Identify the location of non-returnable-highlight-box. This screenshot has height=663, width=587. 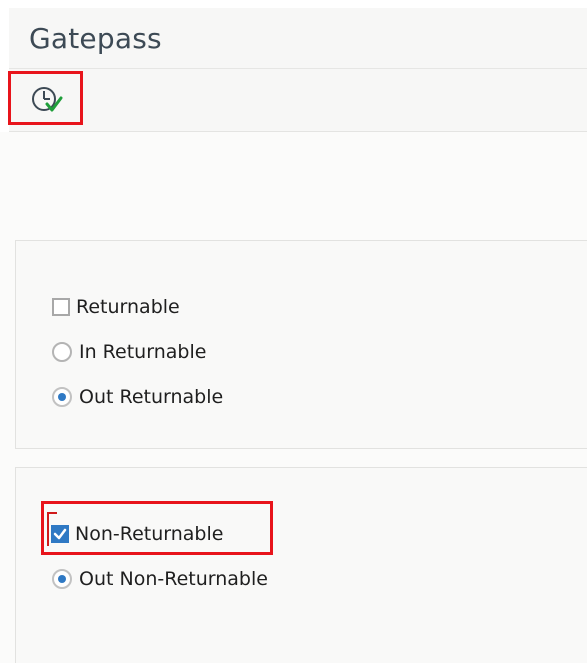
(157, 528).